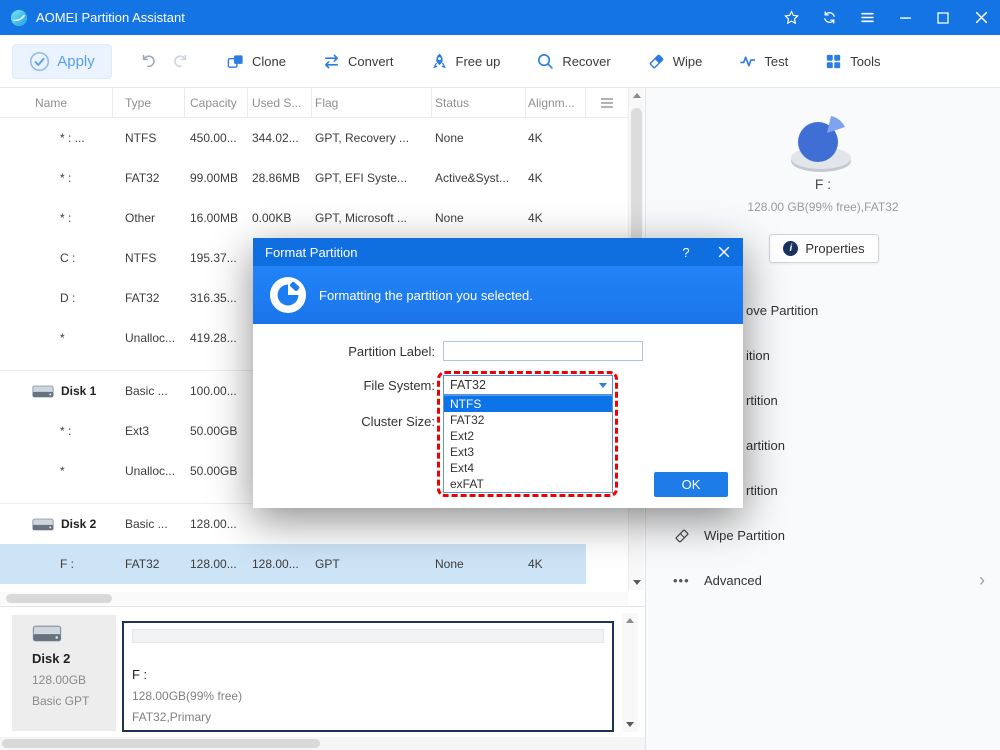  What do you see at coordinates (528, 436) in the screenshot?
I see `file-system-option: Ext2` at bounding box center [528, 436].